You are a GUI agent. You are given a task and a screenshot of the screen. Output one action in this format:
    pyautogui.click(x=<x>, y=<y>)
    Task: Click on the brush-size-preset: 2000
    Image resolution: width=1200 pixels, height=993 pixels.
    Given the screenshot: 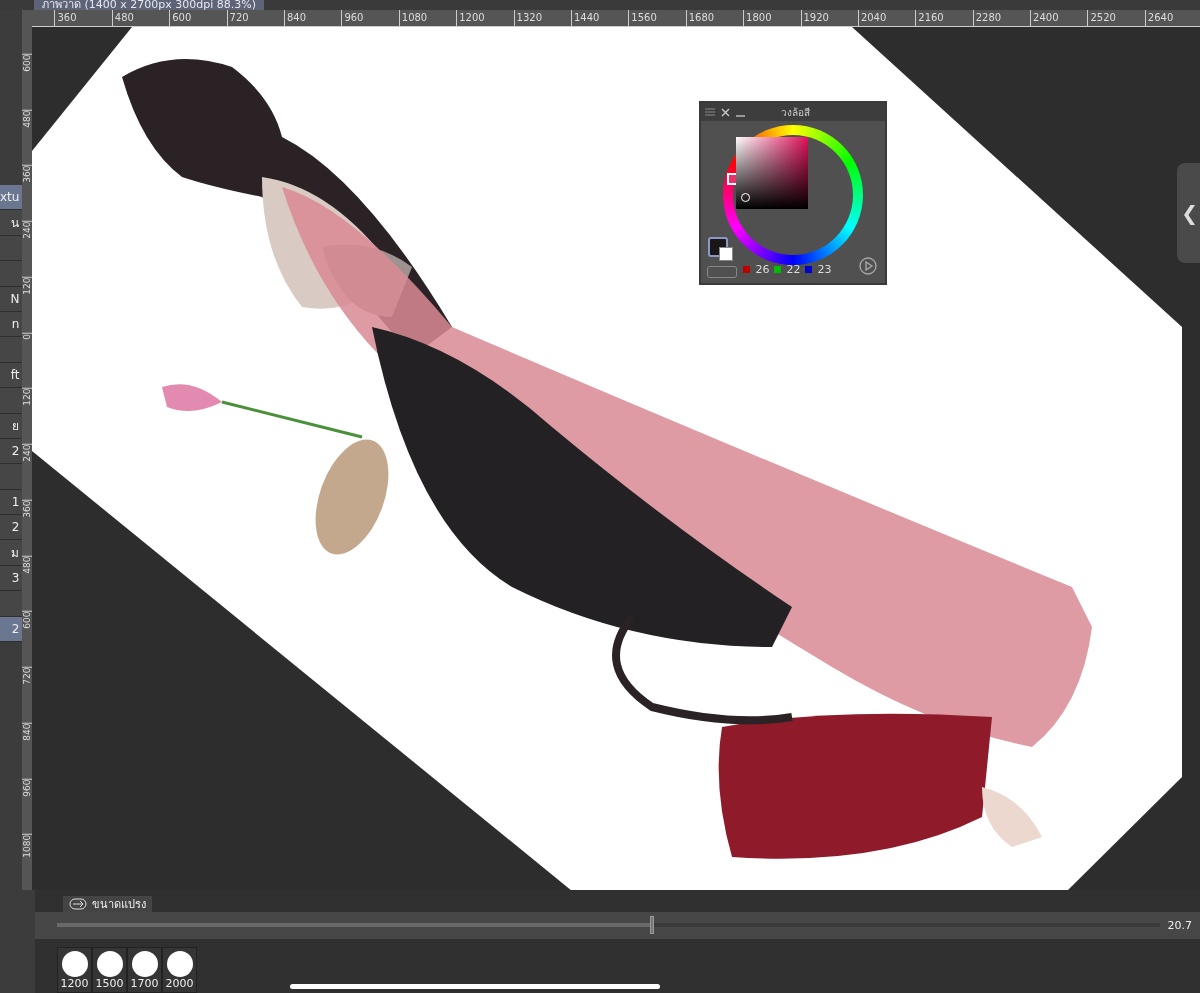 What is the action you would take?
    pyautogui.click(x=179, y=970)
    